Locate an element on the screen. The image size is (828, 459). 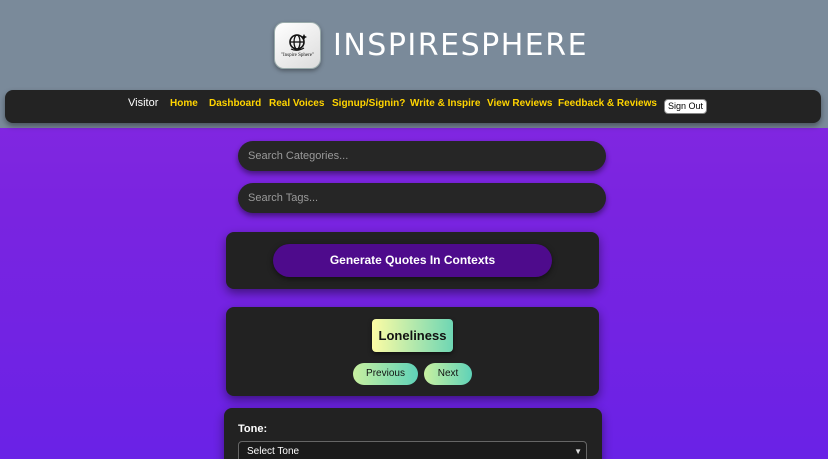
chevron-down-icon: ▼ is located at coordinates (578, 451).